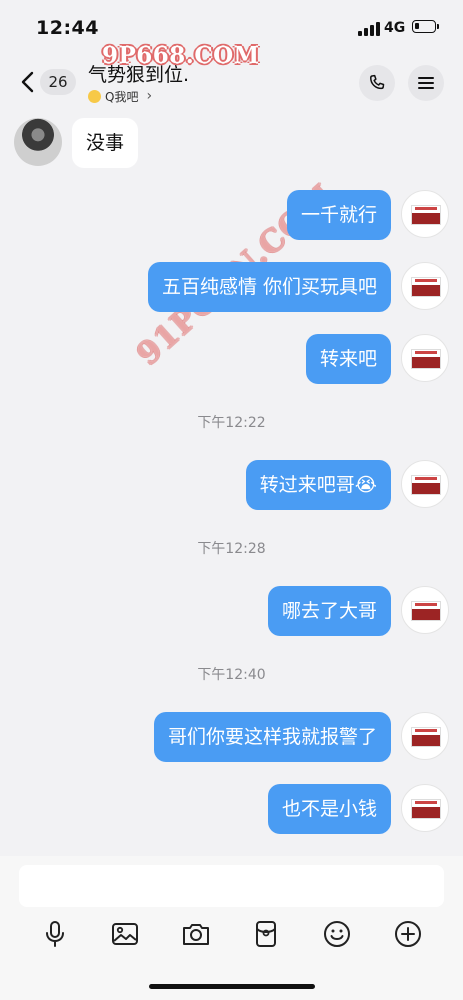 The width and height of the screenshot is (463, 1000). I want to click on camera-icon, so click(196, 934).